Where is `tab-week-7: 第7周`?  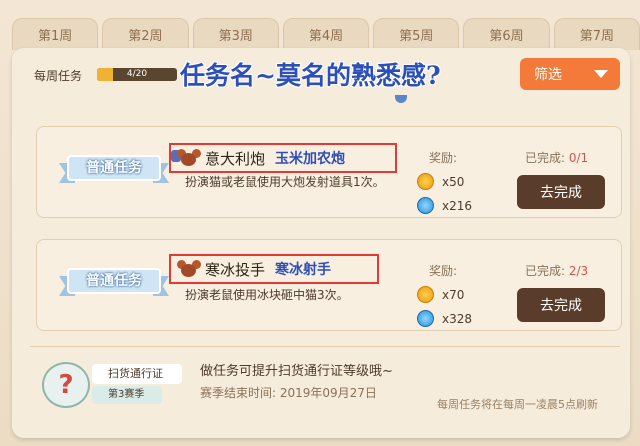
tab-week-7: 第7周 is located at coordinates (596, 34).